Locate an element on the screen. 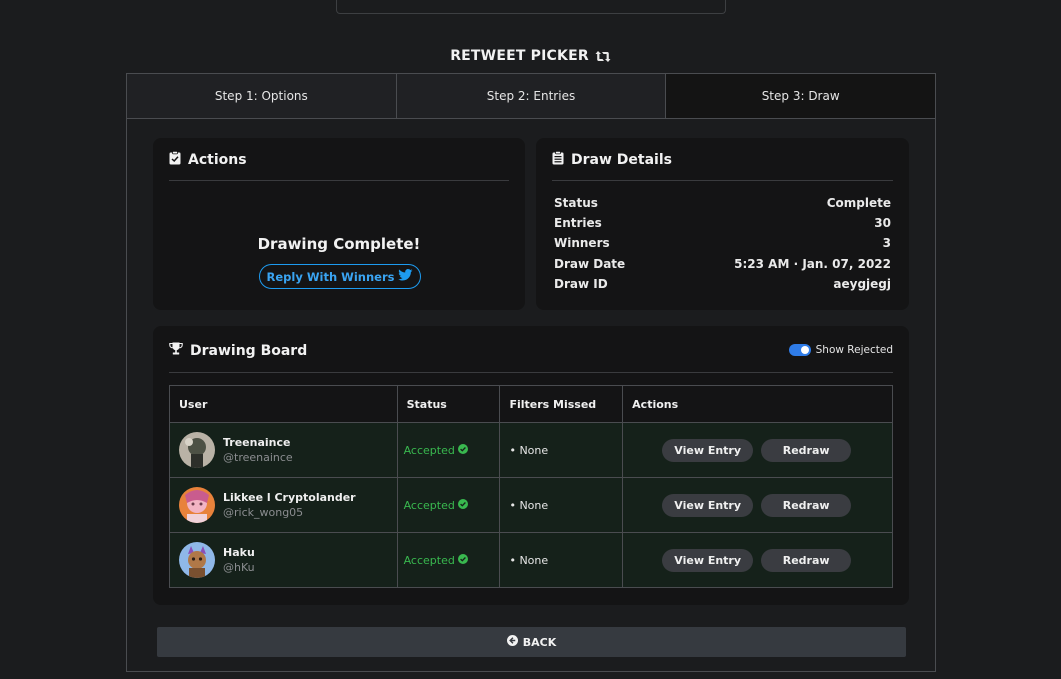 The height and width of the screenshot is (679, 1061). back-button: BACK is located at coordinates (531, 642).